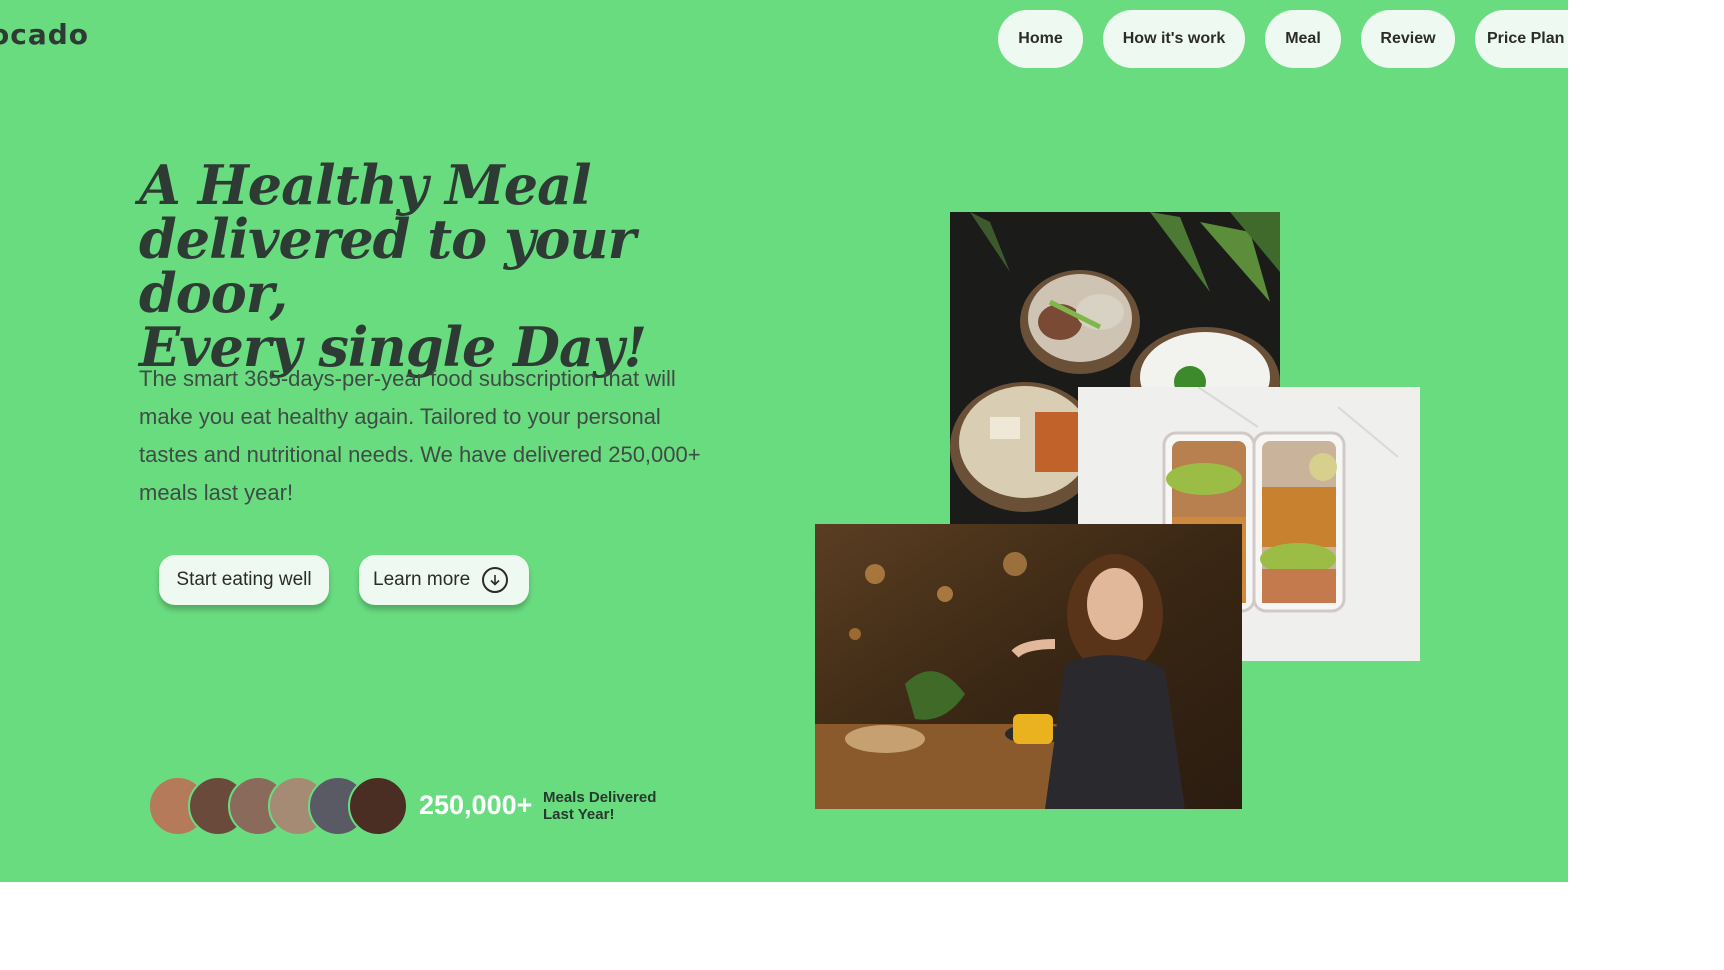 This screenshot has width=1724, height=970. Describe the element at coordinates (1174, 39) in the screenshot. I see `nav-how-it-works: How it's work` at that location.